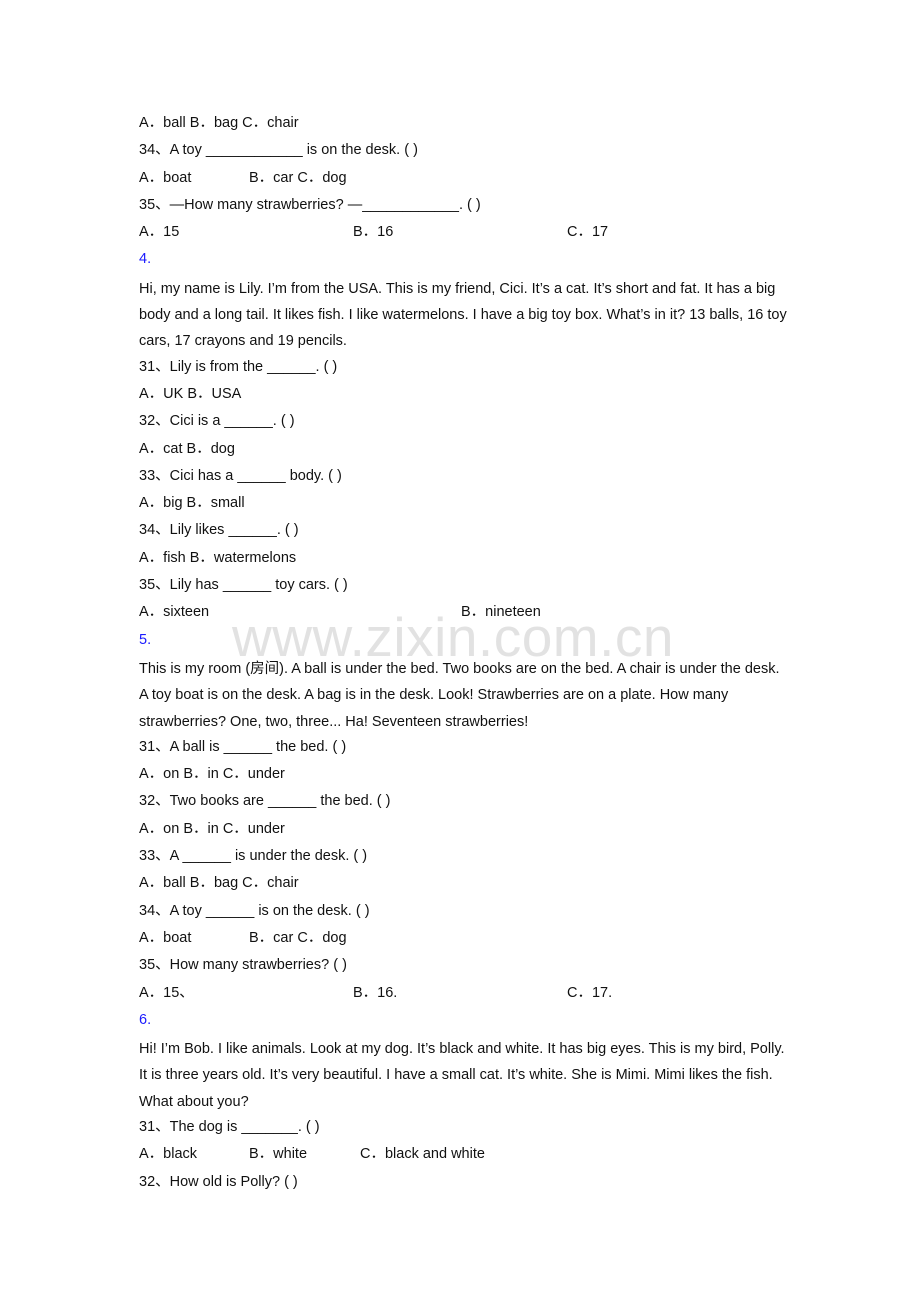 The width and height of the screenshot is (920, 1302). Describe the element at coordinates (373, 232) in the screenshot. I see `option-b: B．16` at that location.